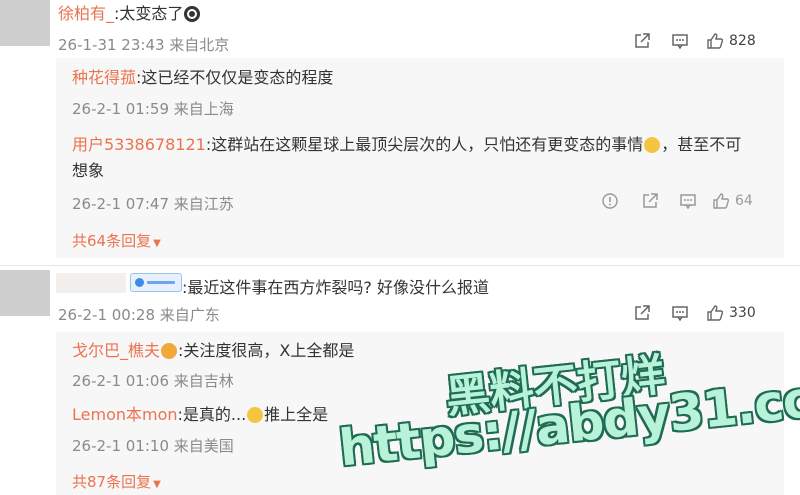  I want to click on comment-2-body: :最近这件事在西方炸裂吗? 好像没什么报道, so click(308, 286).